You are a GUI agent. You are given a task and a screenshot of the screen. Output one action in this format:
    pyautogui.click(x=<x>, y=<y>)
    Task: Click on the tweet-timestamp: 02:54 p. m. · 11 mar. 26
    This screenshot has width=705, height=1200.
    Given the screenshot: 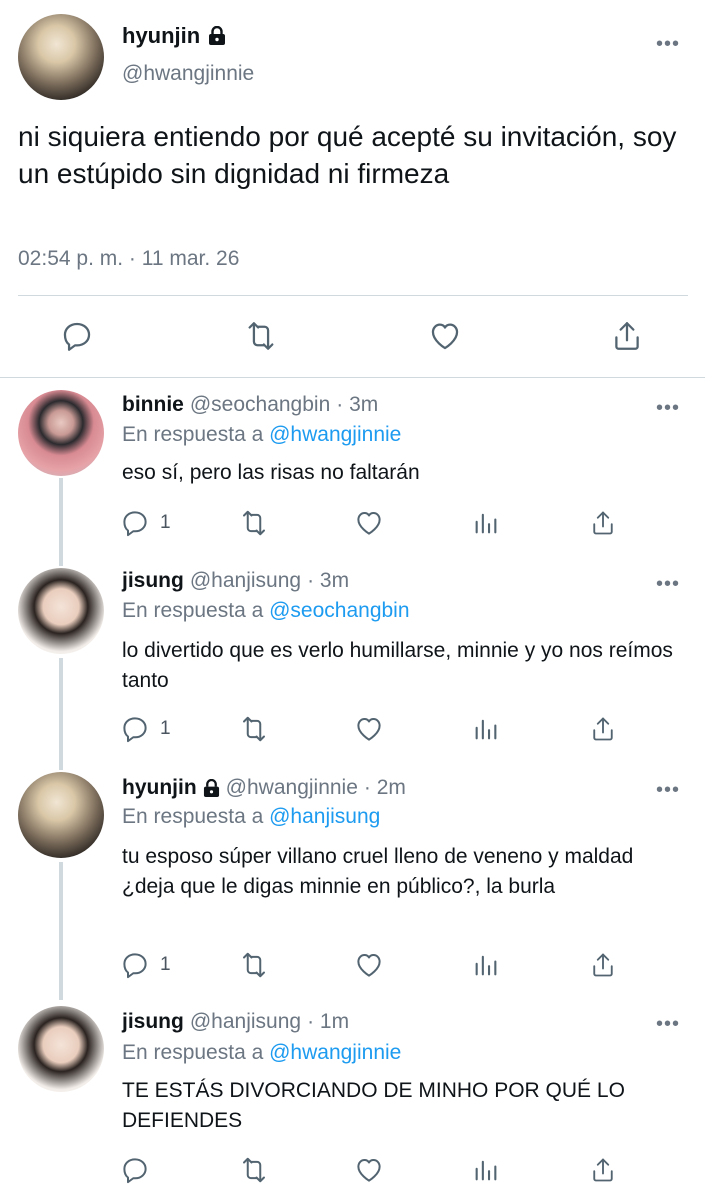 What is the action you would take?
    pyautogui.click(x=128, y=259)
    